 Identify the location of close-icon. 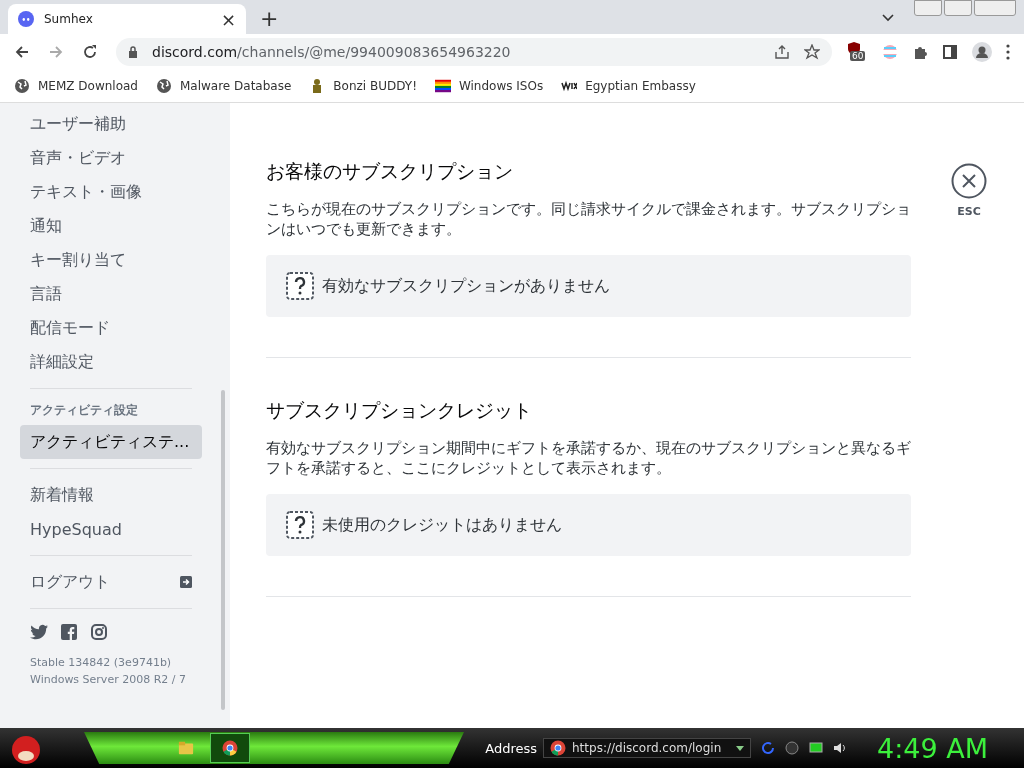
(969, 181).